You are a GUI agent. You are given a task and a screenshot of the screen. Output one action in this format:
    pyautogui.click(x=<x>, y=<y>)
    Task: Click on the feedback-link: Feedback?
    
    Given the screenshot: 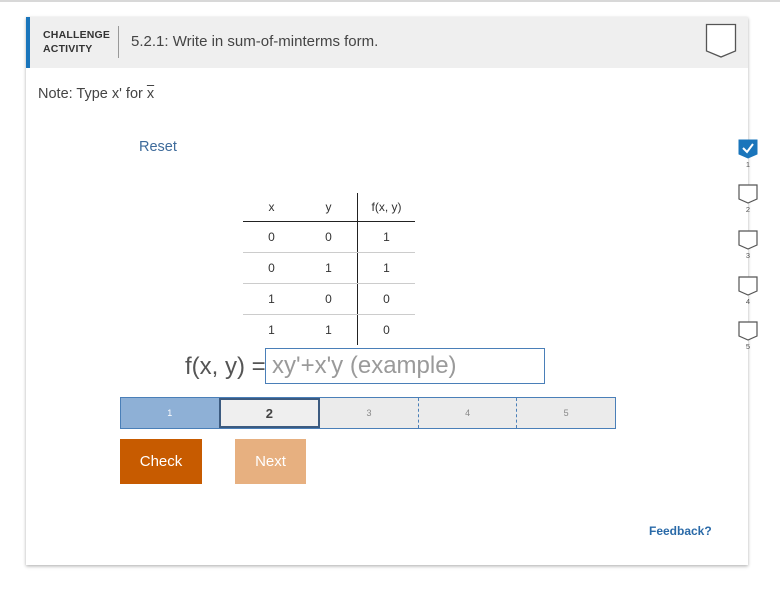 What is the action you would take?
    pyautogui.click(x=680, y=531)
    